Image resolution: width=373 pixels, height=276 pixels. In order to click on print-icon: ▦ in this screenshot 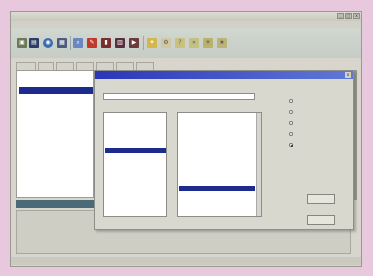, I will do `click(62, 43)`.